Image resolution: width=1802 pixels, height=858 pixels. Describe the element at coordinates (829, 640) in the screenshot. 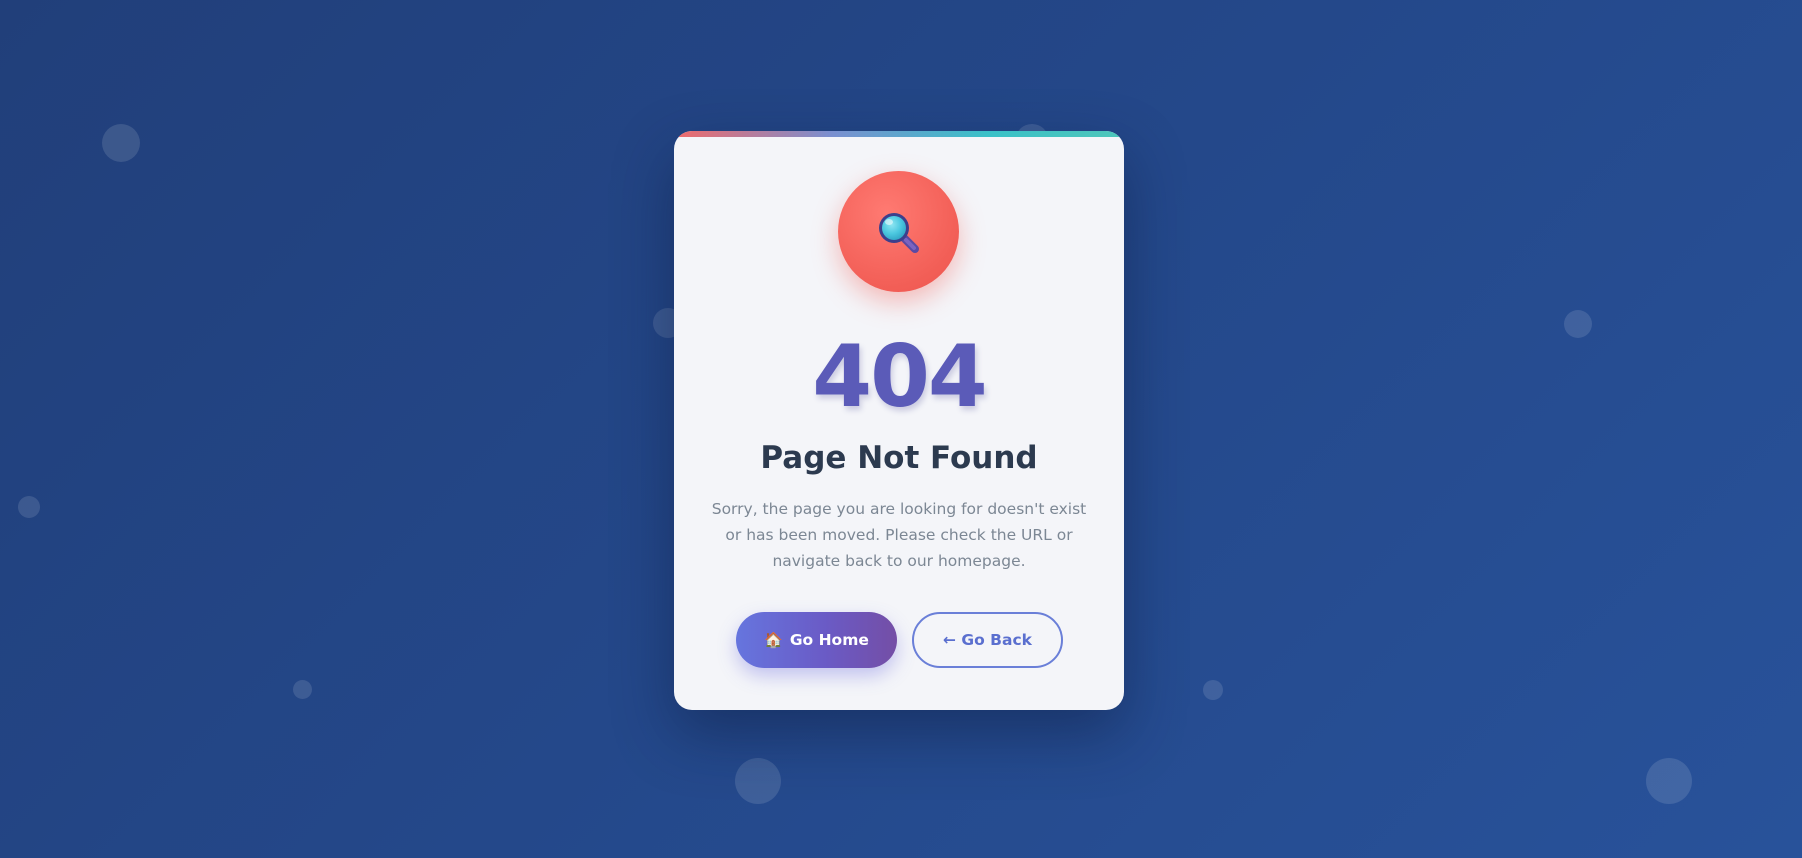

I see `go-home-label: Go Home` at that location.